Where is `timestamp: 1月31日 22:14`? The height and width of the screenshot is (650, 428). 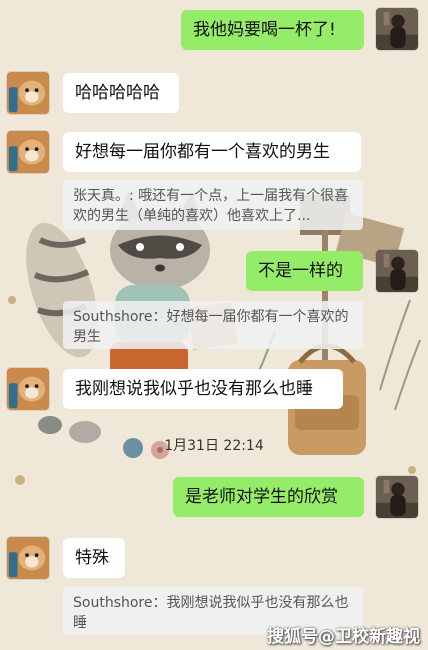
timestamp: 1月31日 22:14 is located at coordinates (214, 446).